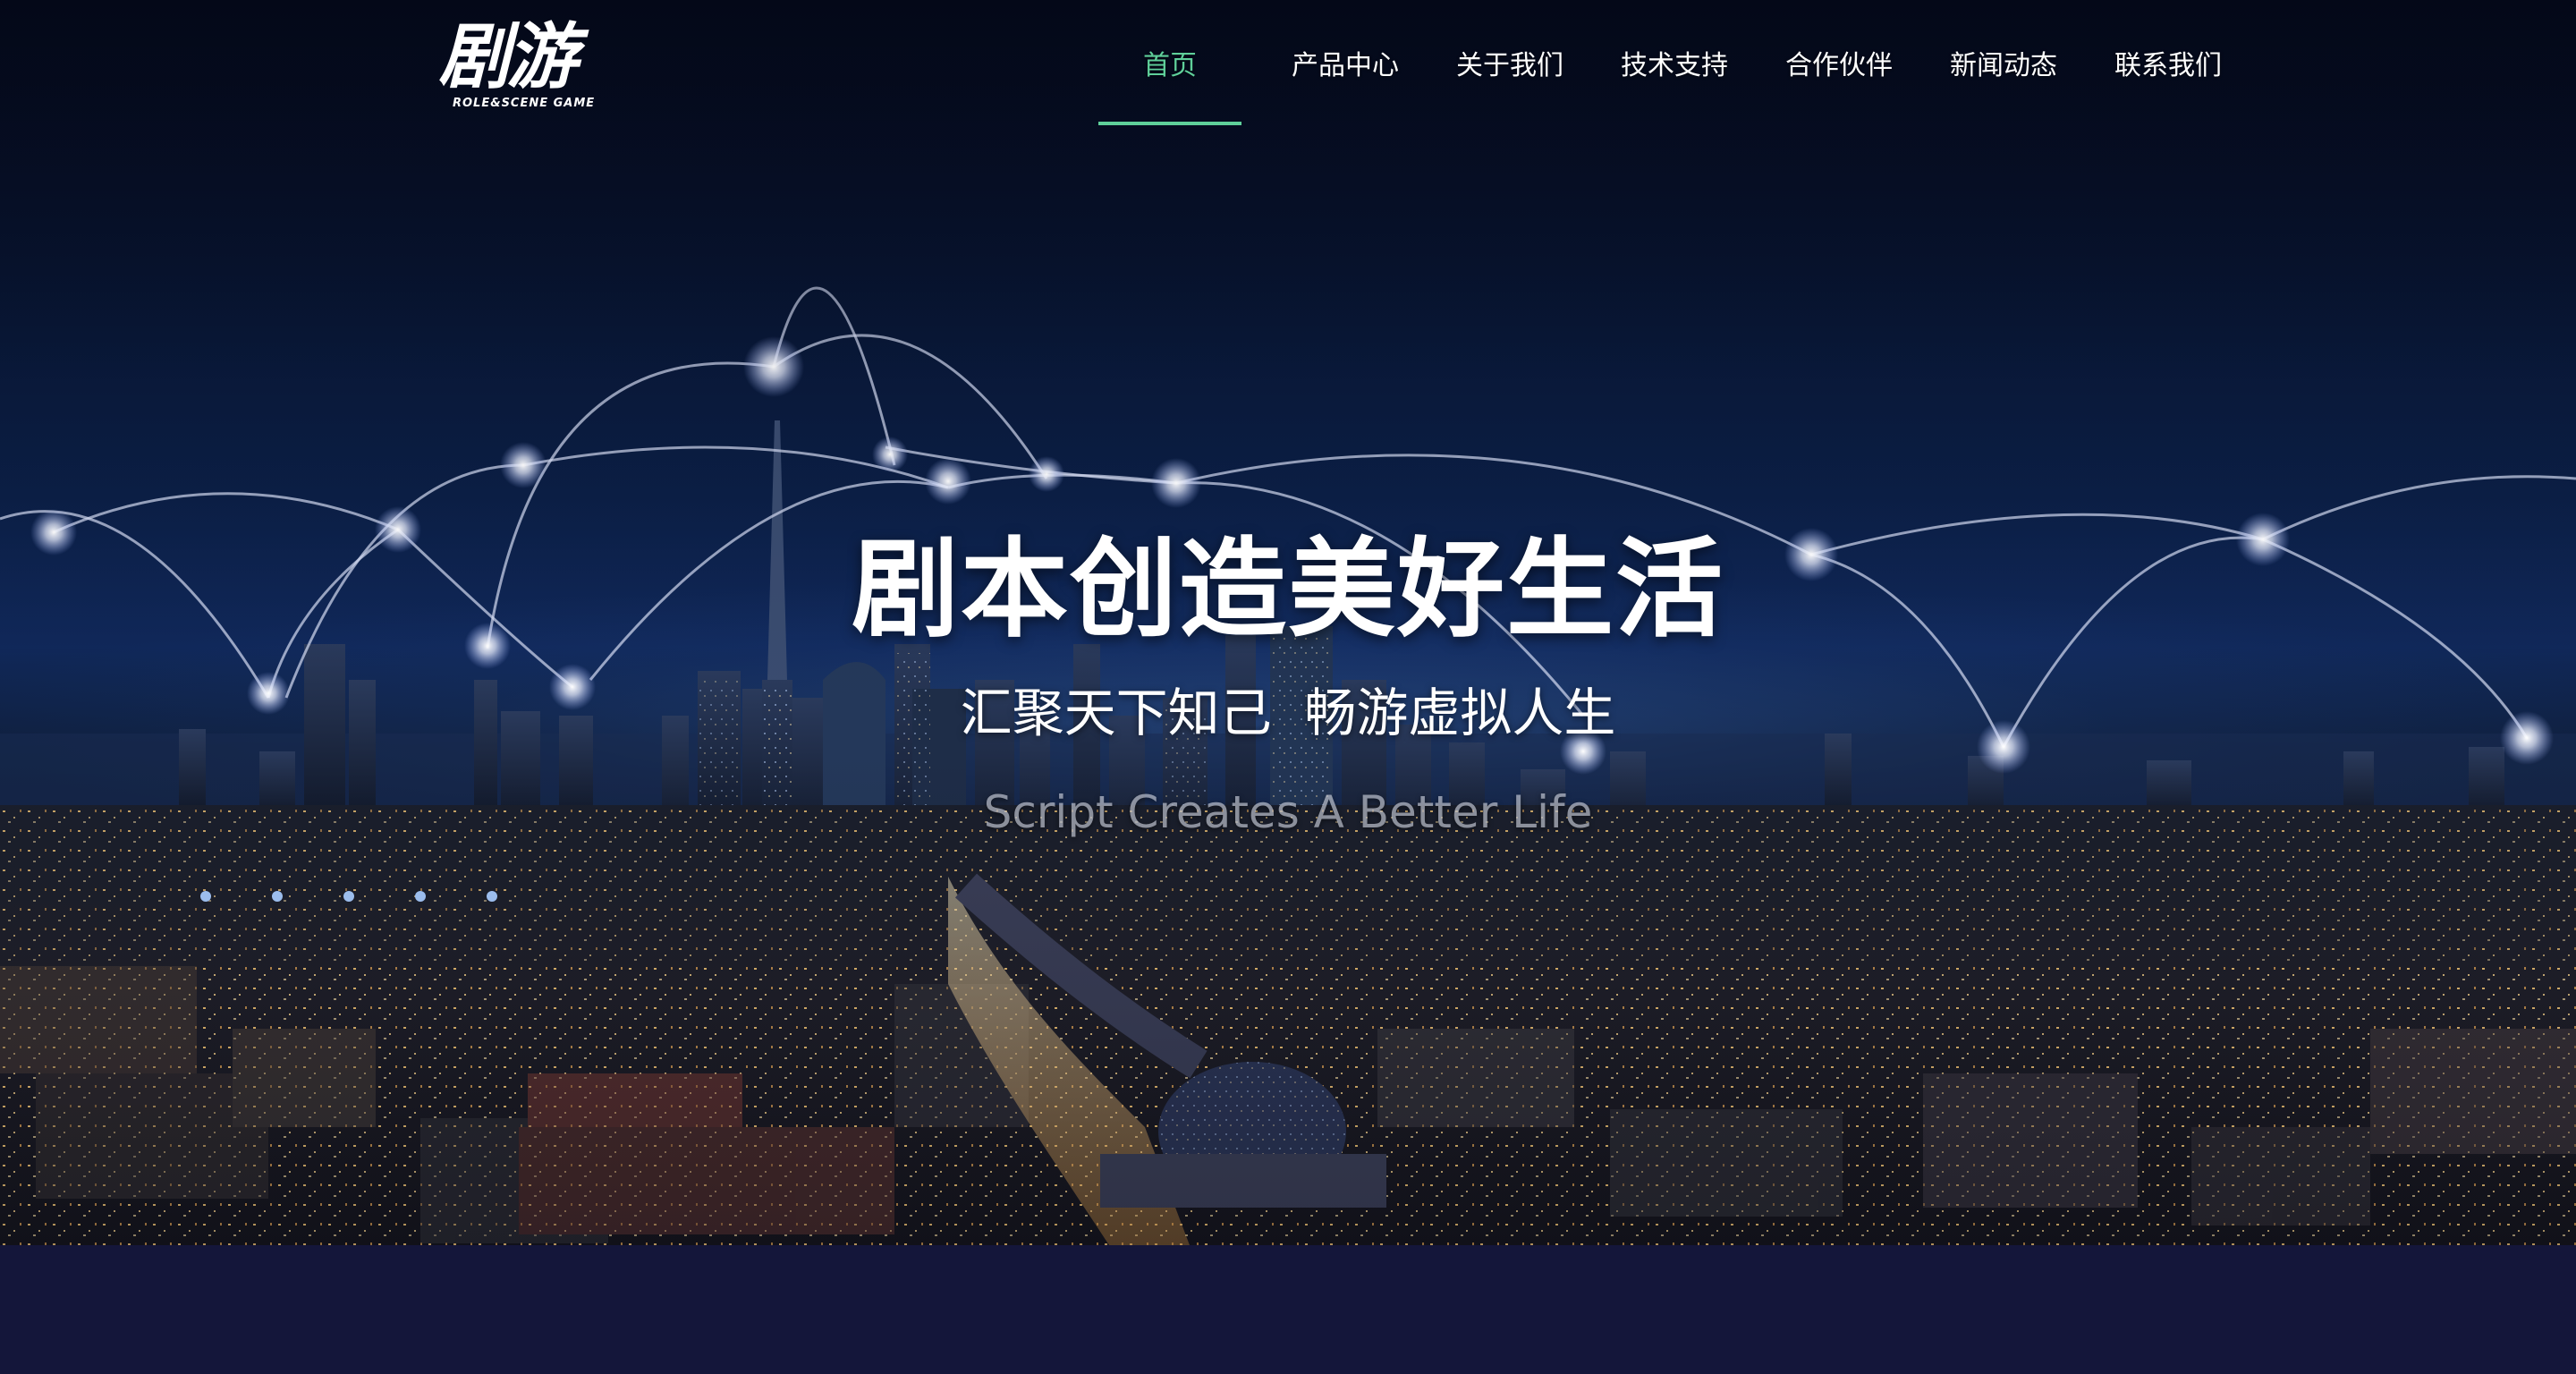  Describe the element at coordinates (1509, 62) in the screenshot. I see `nav-item-about: 关于我们` at that location.